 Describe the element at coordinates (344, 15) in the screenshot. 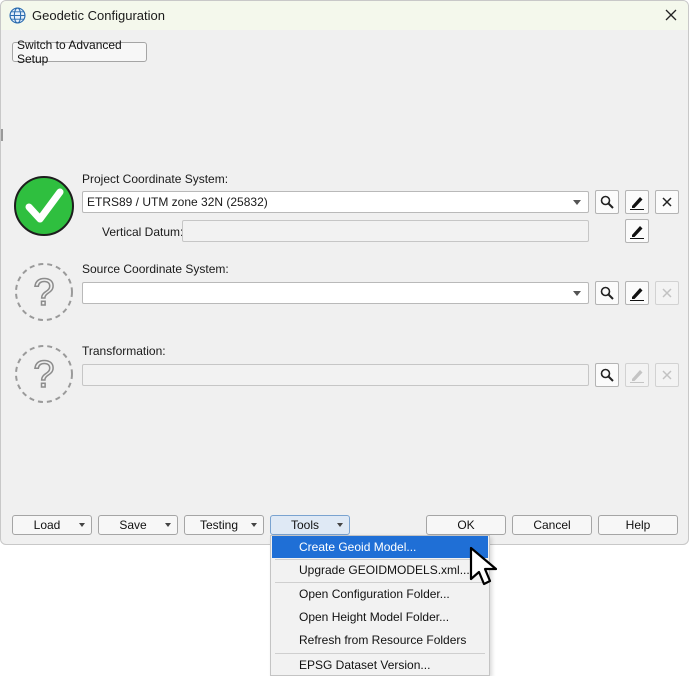

I see `title-bar: Geodetic Configuration` at that location.